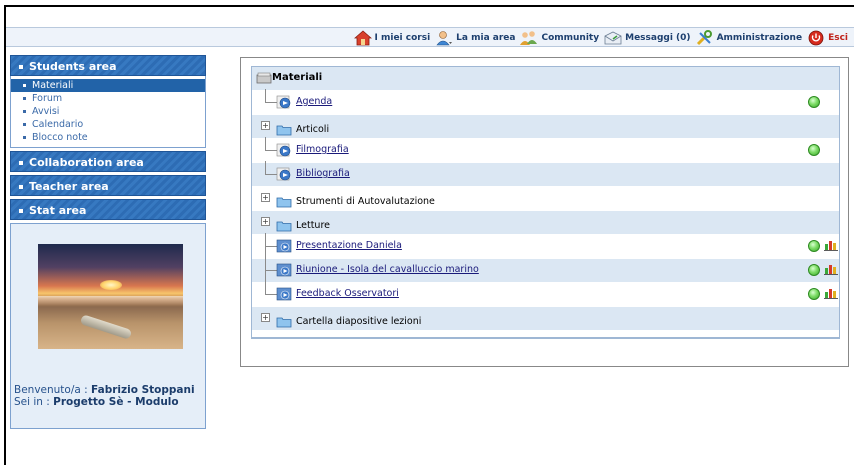 This screenshot has width=854, height=465. What do you see at coordinates (60, 137) in the screenshot?
I see `sidebar-item-label: Blocco note` at bounding box center [60, 137].